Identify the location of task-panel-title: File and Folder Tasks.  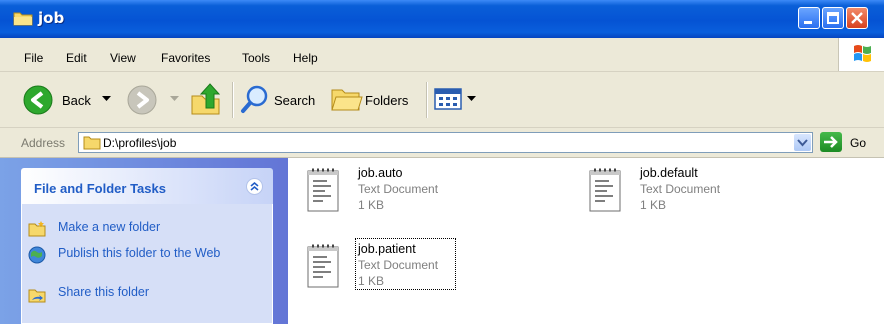
(100, 188).